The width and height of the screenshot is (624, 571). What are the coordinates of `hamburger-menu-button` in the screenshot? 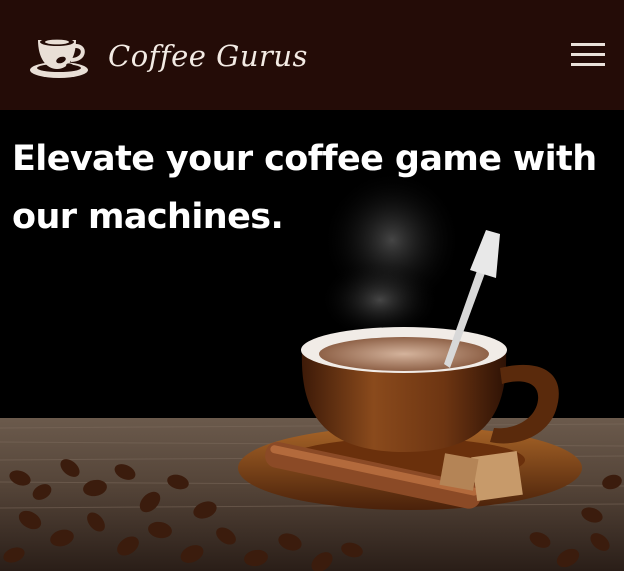 It's located at (588, 55).